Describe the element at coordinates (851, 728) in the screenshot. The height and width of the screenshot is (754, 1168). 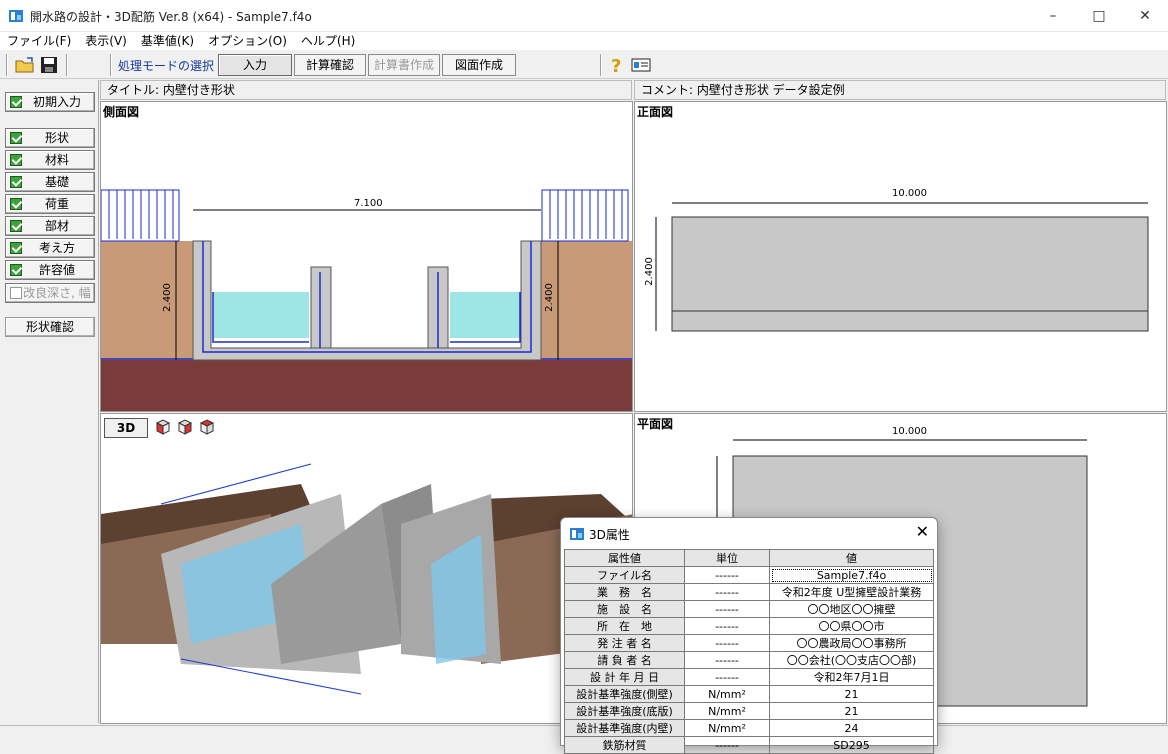
I see `attr-value: 24` at that location.